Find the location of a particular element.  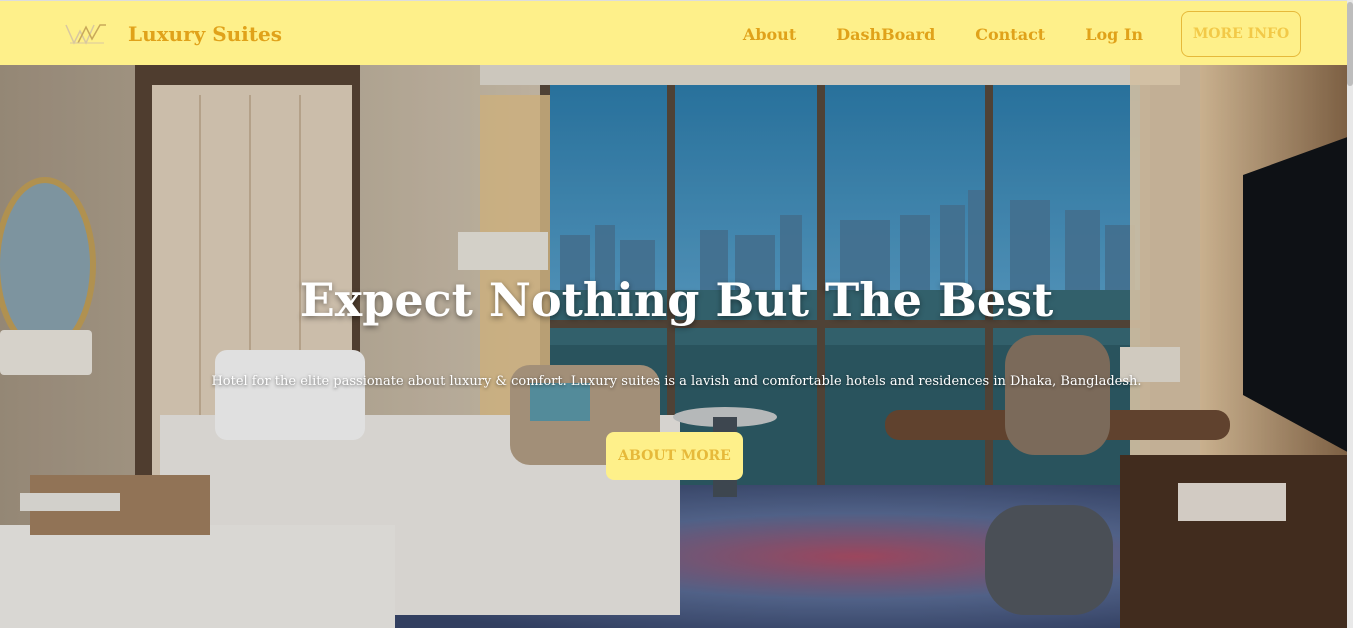

brand-name: Luxury Suites is located at coordinates (205, 34).